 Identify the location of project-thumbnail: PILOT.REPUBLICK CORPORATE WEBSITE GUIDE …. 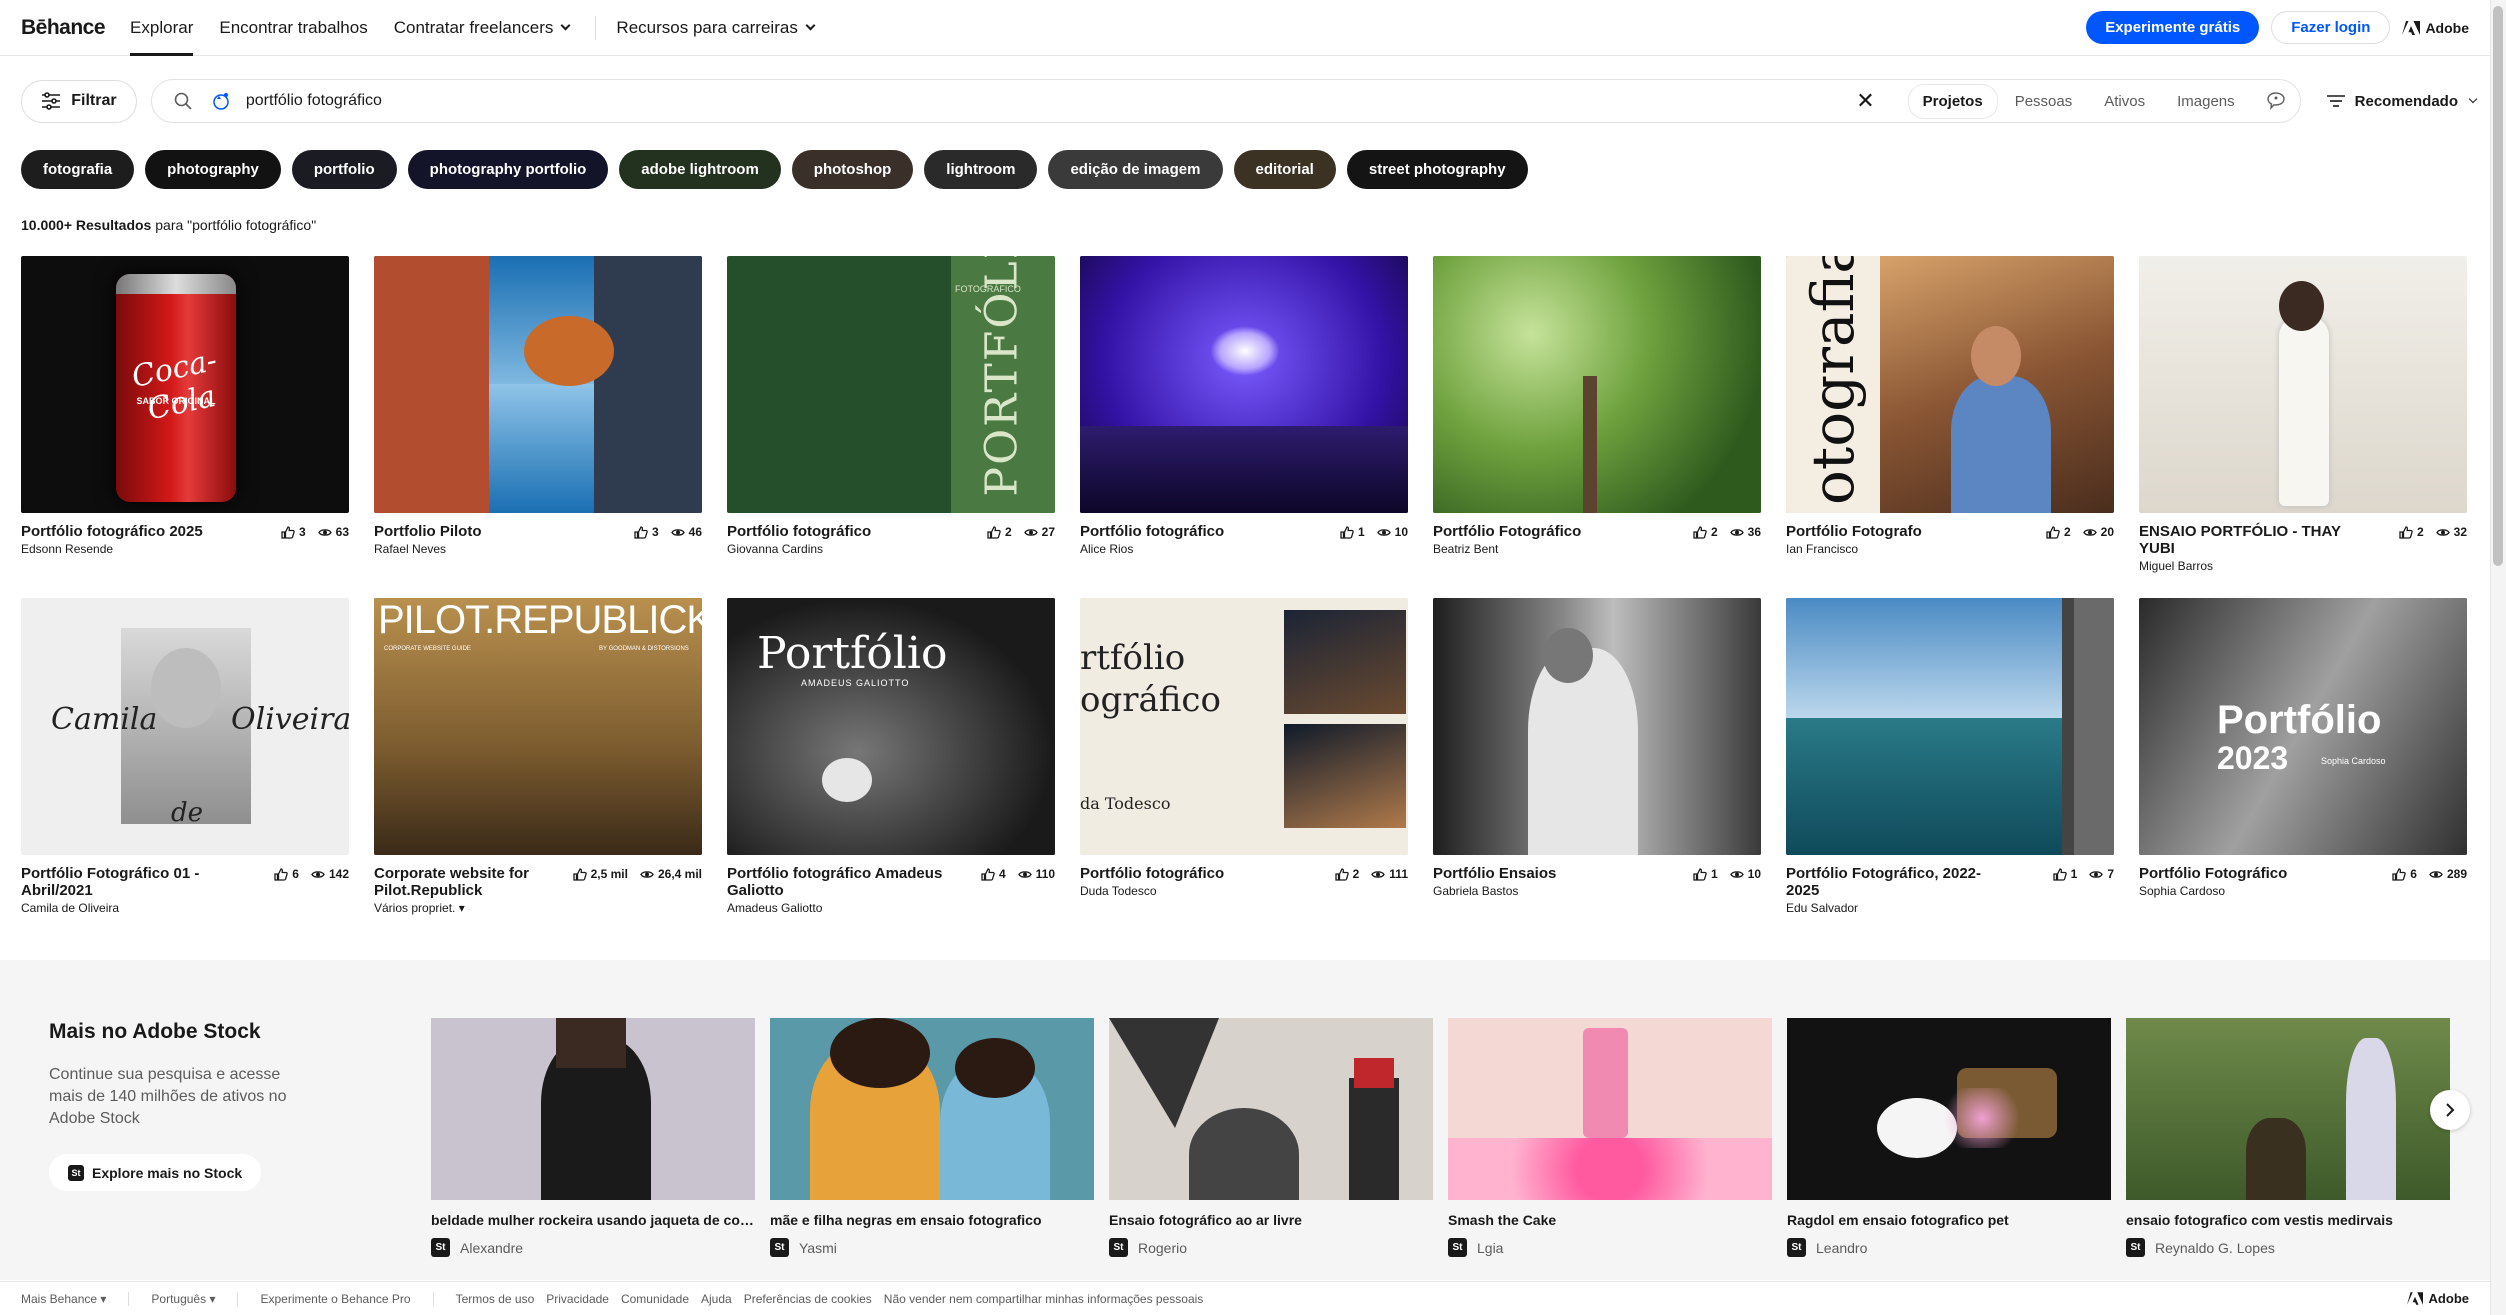
(538, 726).